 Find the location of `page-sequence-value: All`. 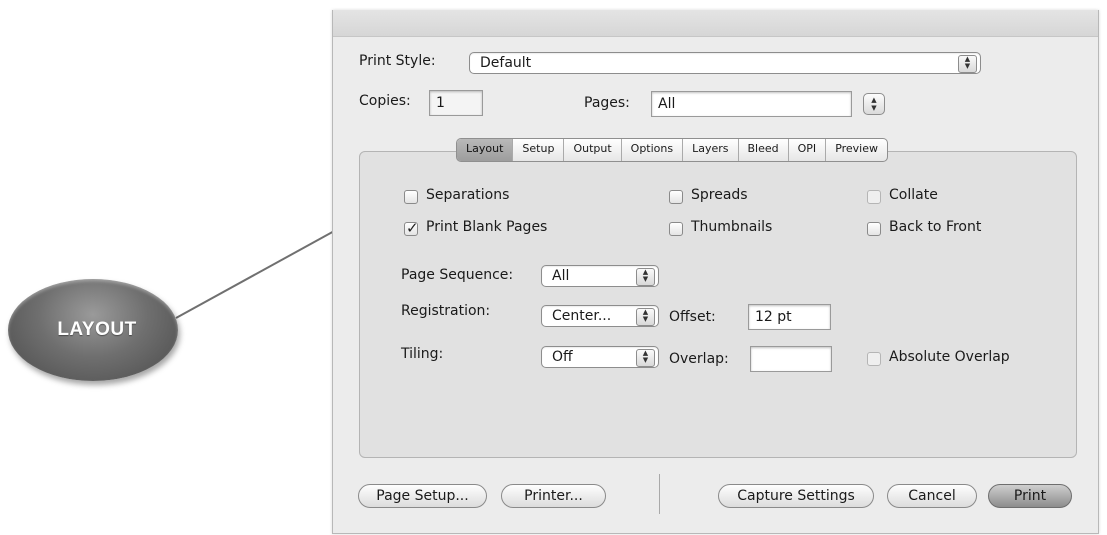

page-sequence-value: All is located at coordinates (561, 276).